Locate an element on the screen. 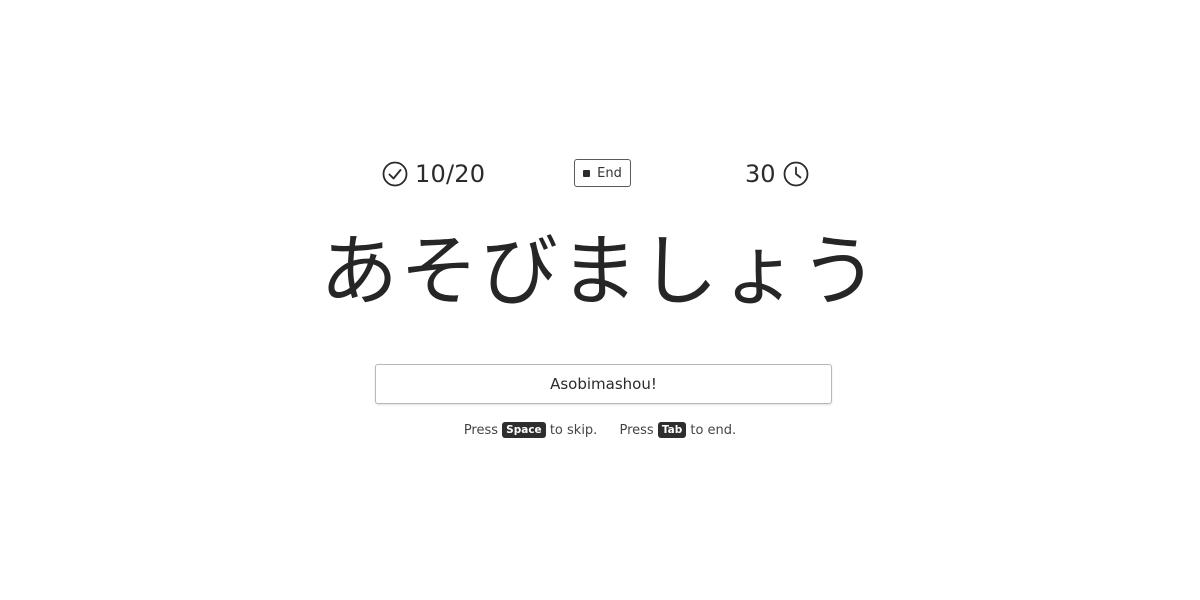 This screenshot has height=600, width=1200. stop-icon is located at coordinates (587, 173).